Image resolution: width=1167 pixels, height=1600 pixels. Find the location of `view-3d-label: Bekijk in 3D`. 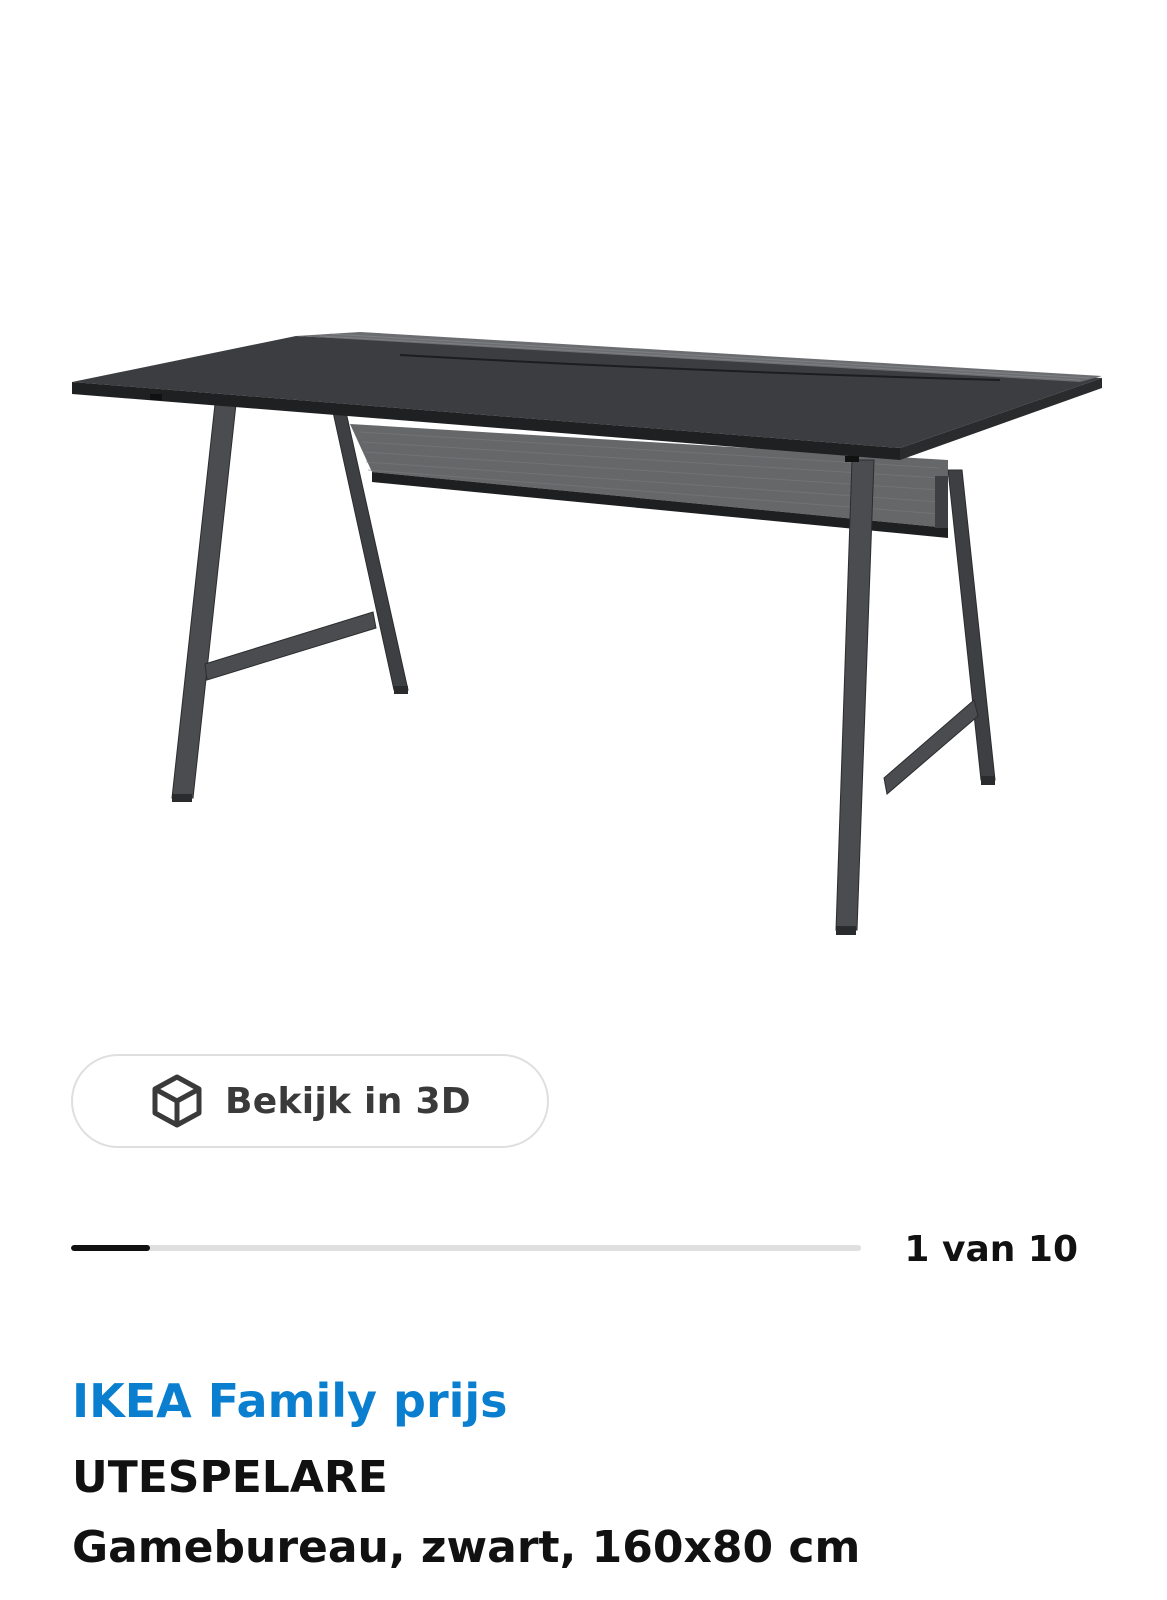

view-3d-label: Bekijk in 3D is located at coordinates (348, 1101).